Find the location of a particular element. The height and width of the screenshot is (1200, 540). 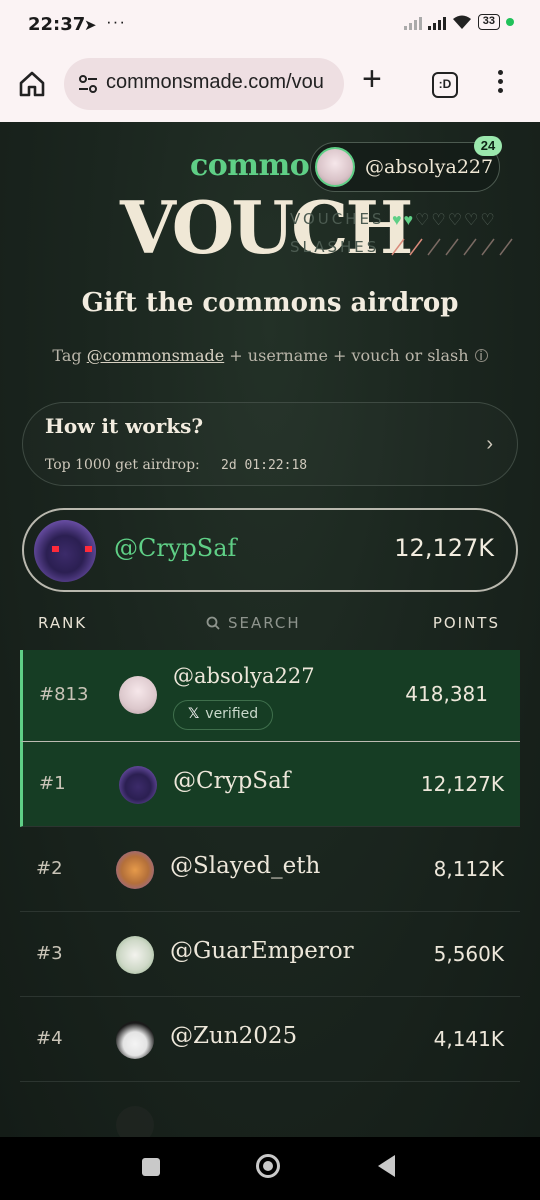

home-button is located at coordinates (268, 1166).